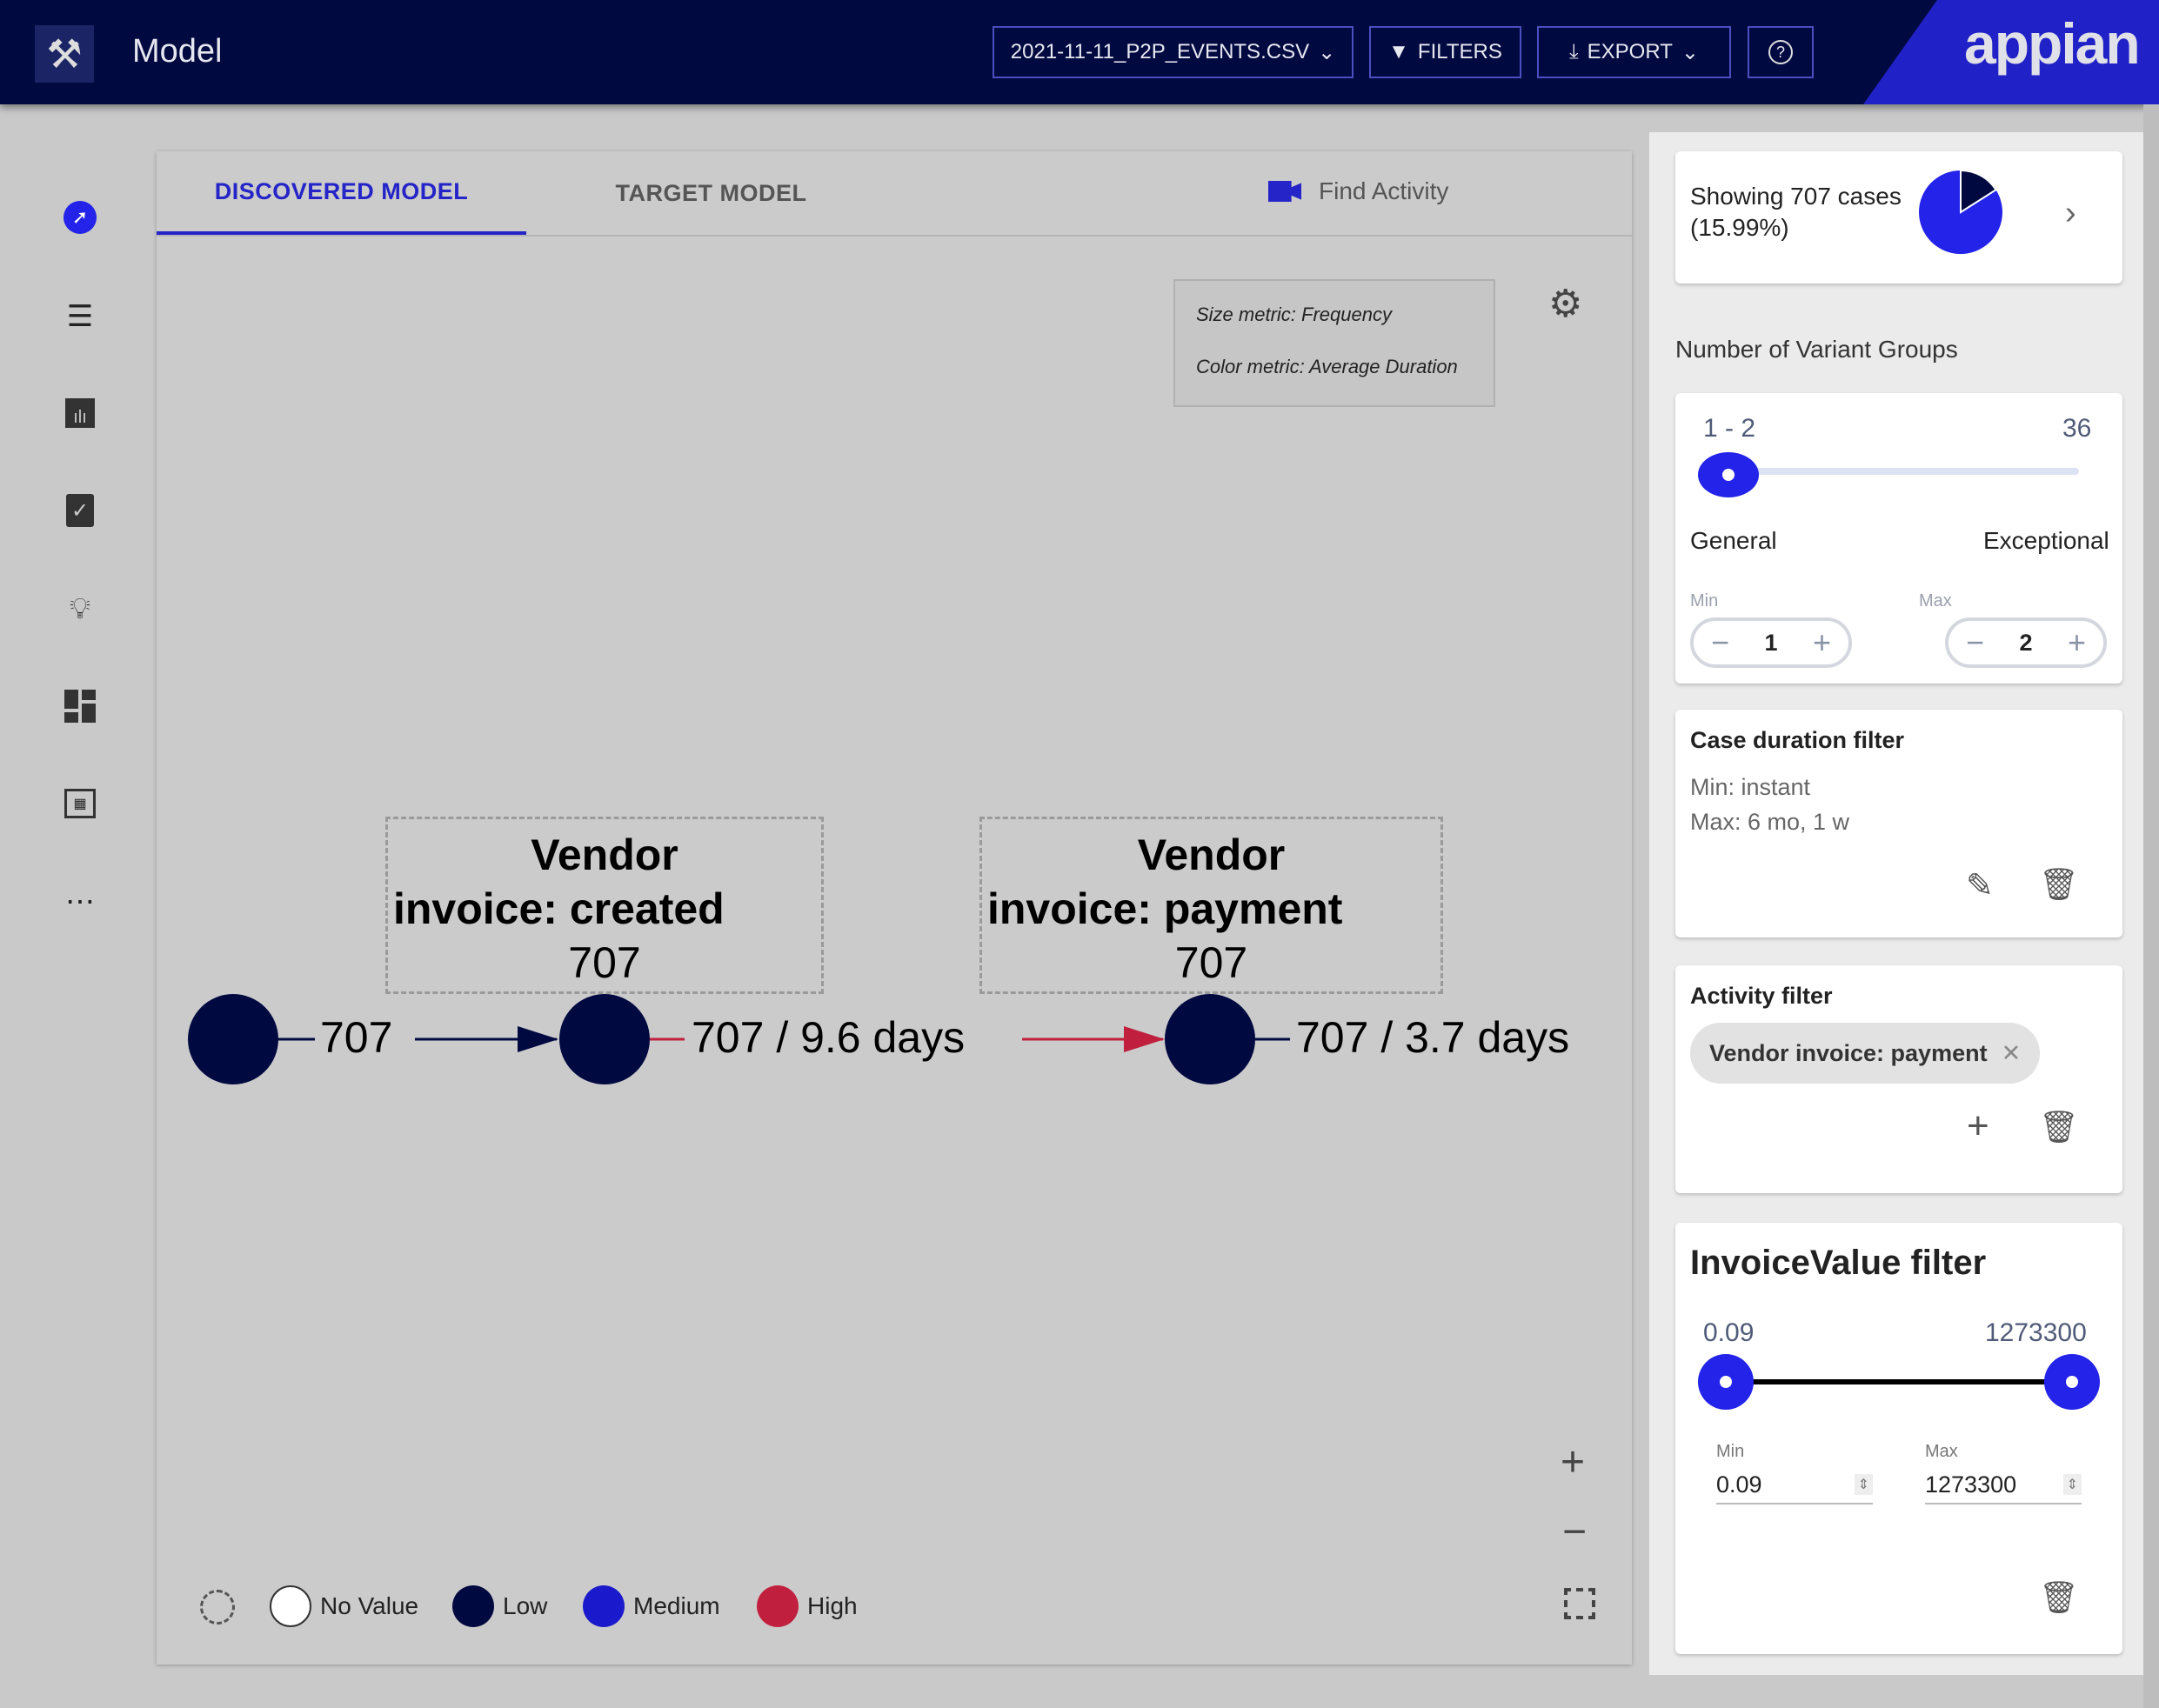 The height and width of the screenshot is (1708, 2159). What do you see at coordinates (356, 1037) in the screenshot?
I see `start-count: 707` at bounding box center [356, 1037].